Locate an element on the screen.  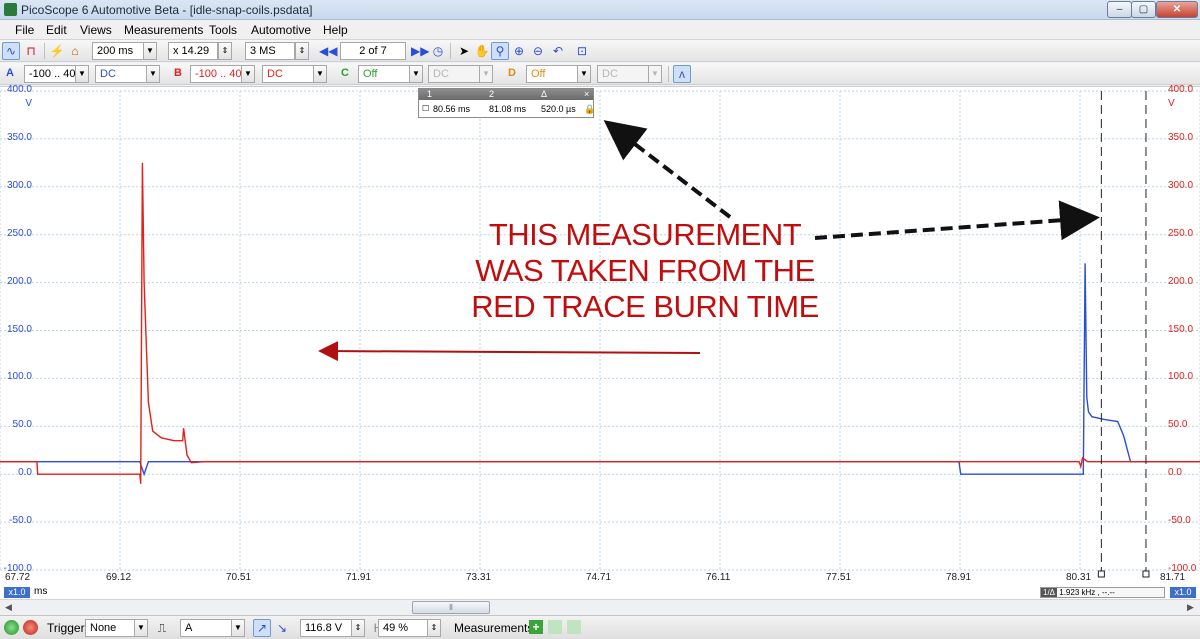
timebase-dropdown: ▼ is located at coordinates (150, 51).